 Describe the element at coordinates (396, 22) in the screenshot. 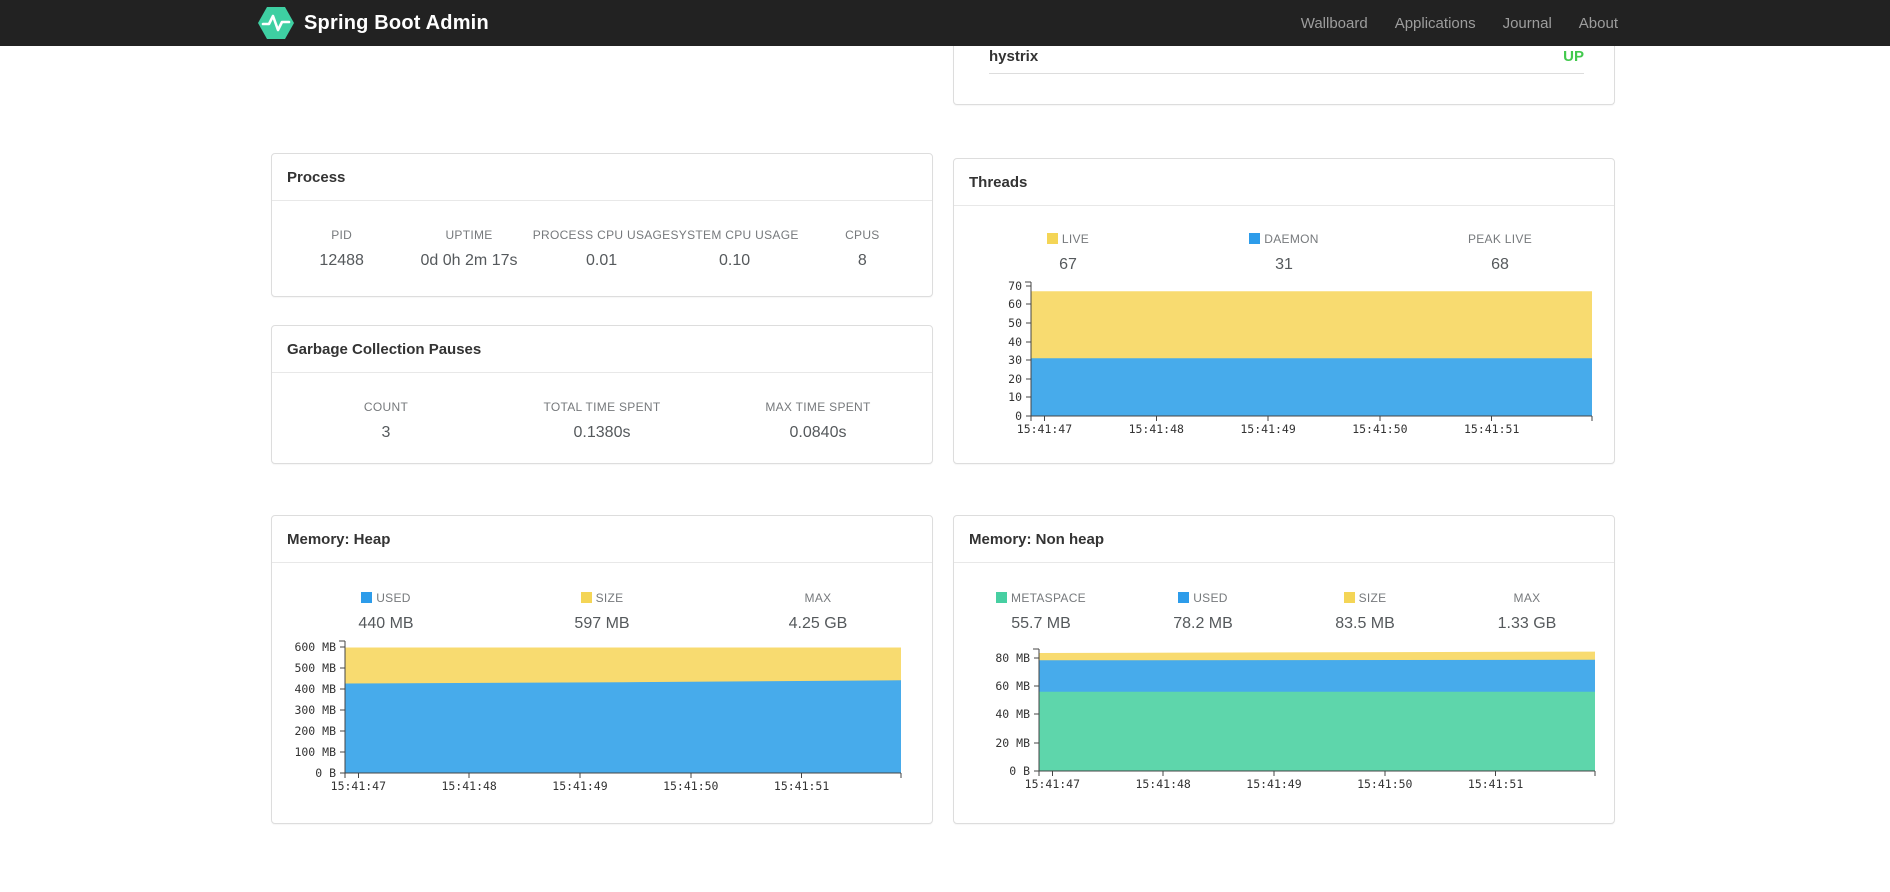

I see `brand-title: Spring Boot Admin` at that location.